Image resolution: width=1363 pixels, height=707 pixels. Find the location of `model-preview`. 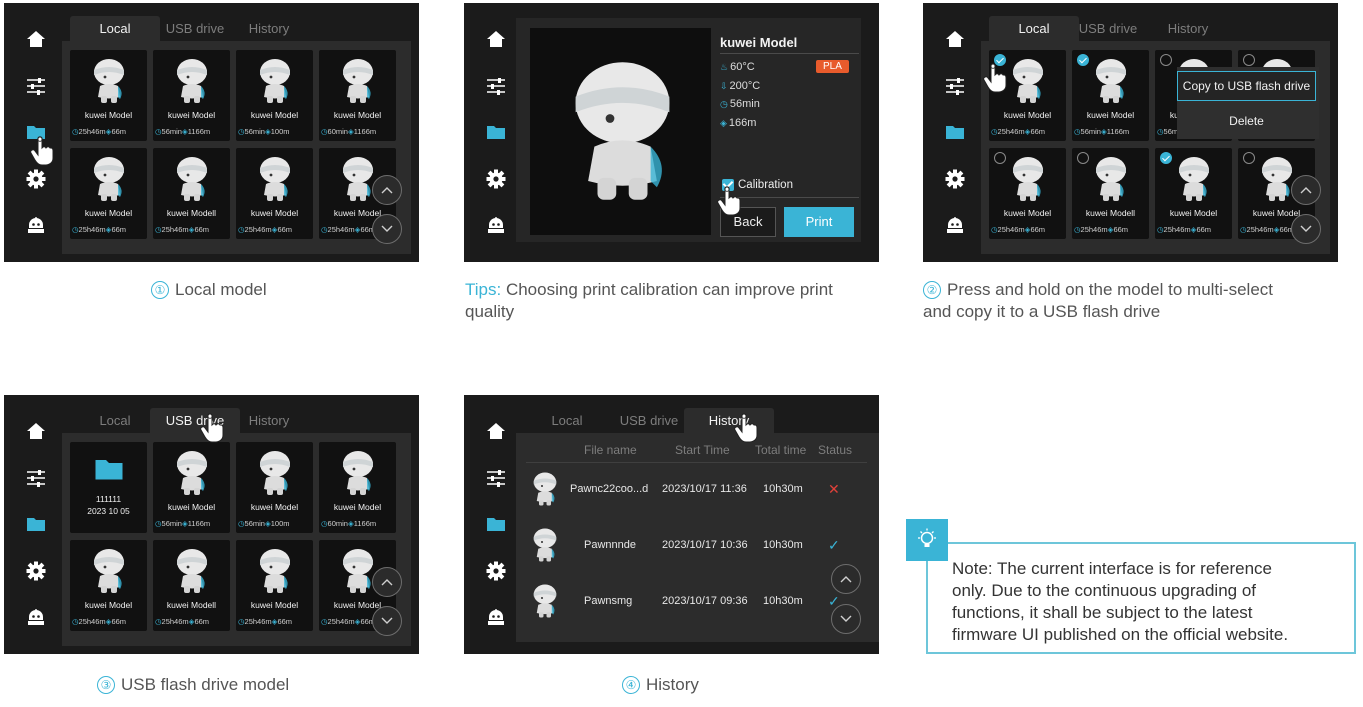

model-preview is located at coordinates (620, 131).